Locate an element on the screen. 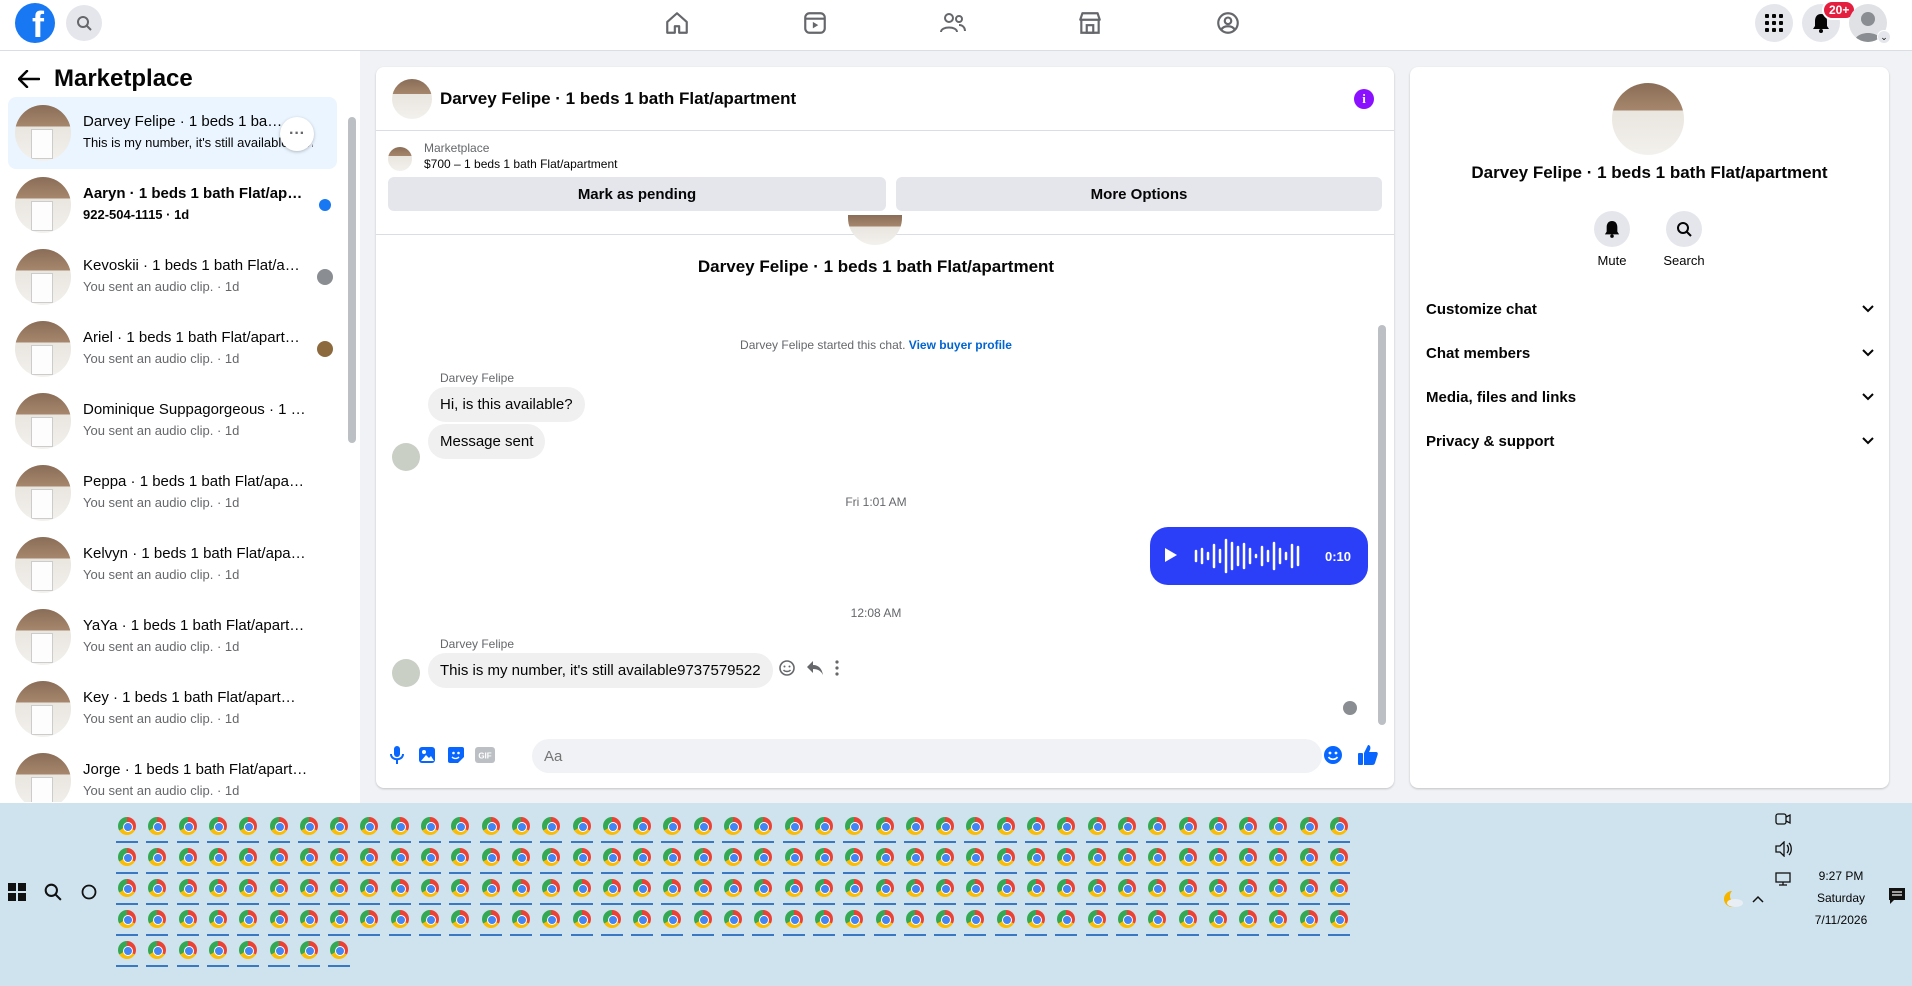 Image resolution: width=1912 pixels, height=986 pixels. media-files-links-section: Media, files and links is located at coordinates (1650, 397).